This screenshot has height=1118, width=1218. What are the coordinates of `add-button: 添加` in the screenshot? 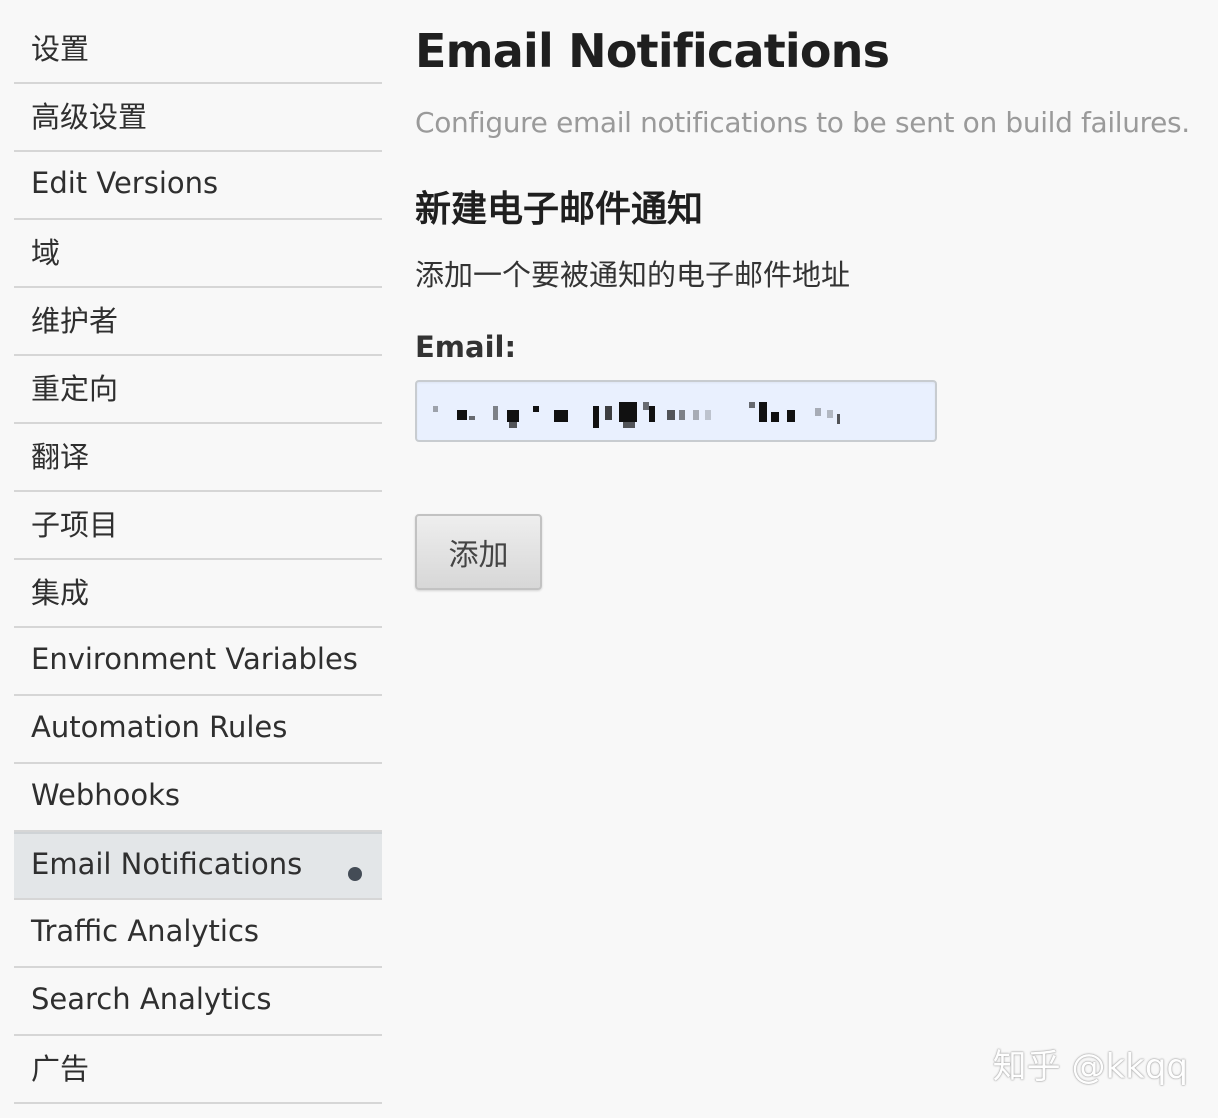 It's located at (478, 552).